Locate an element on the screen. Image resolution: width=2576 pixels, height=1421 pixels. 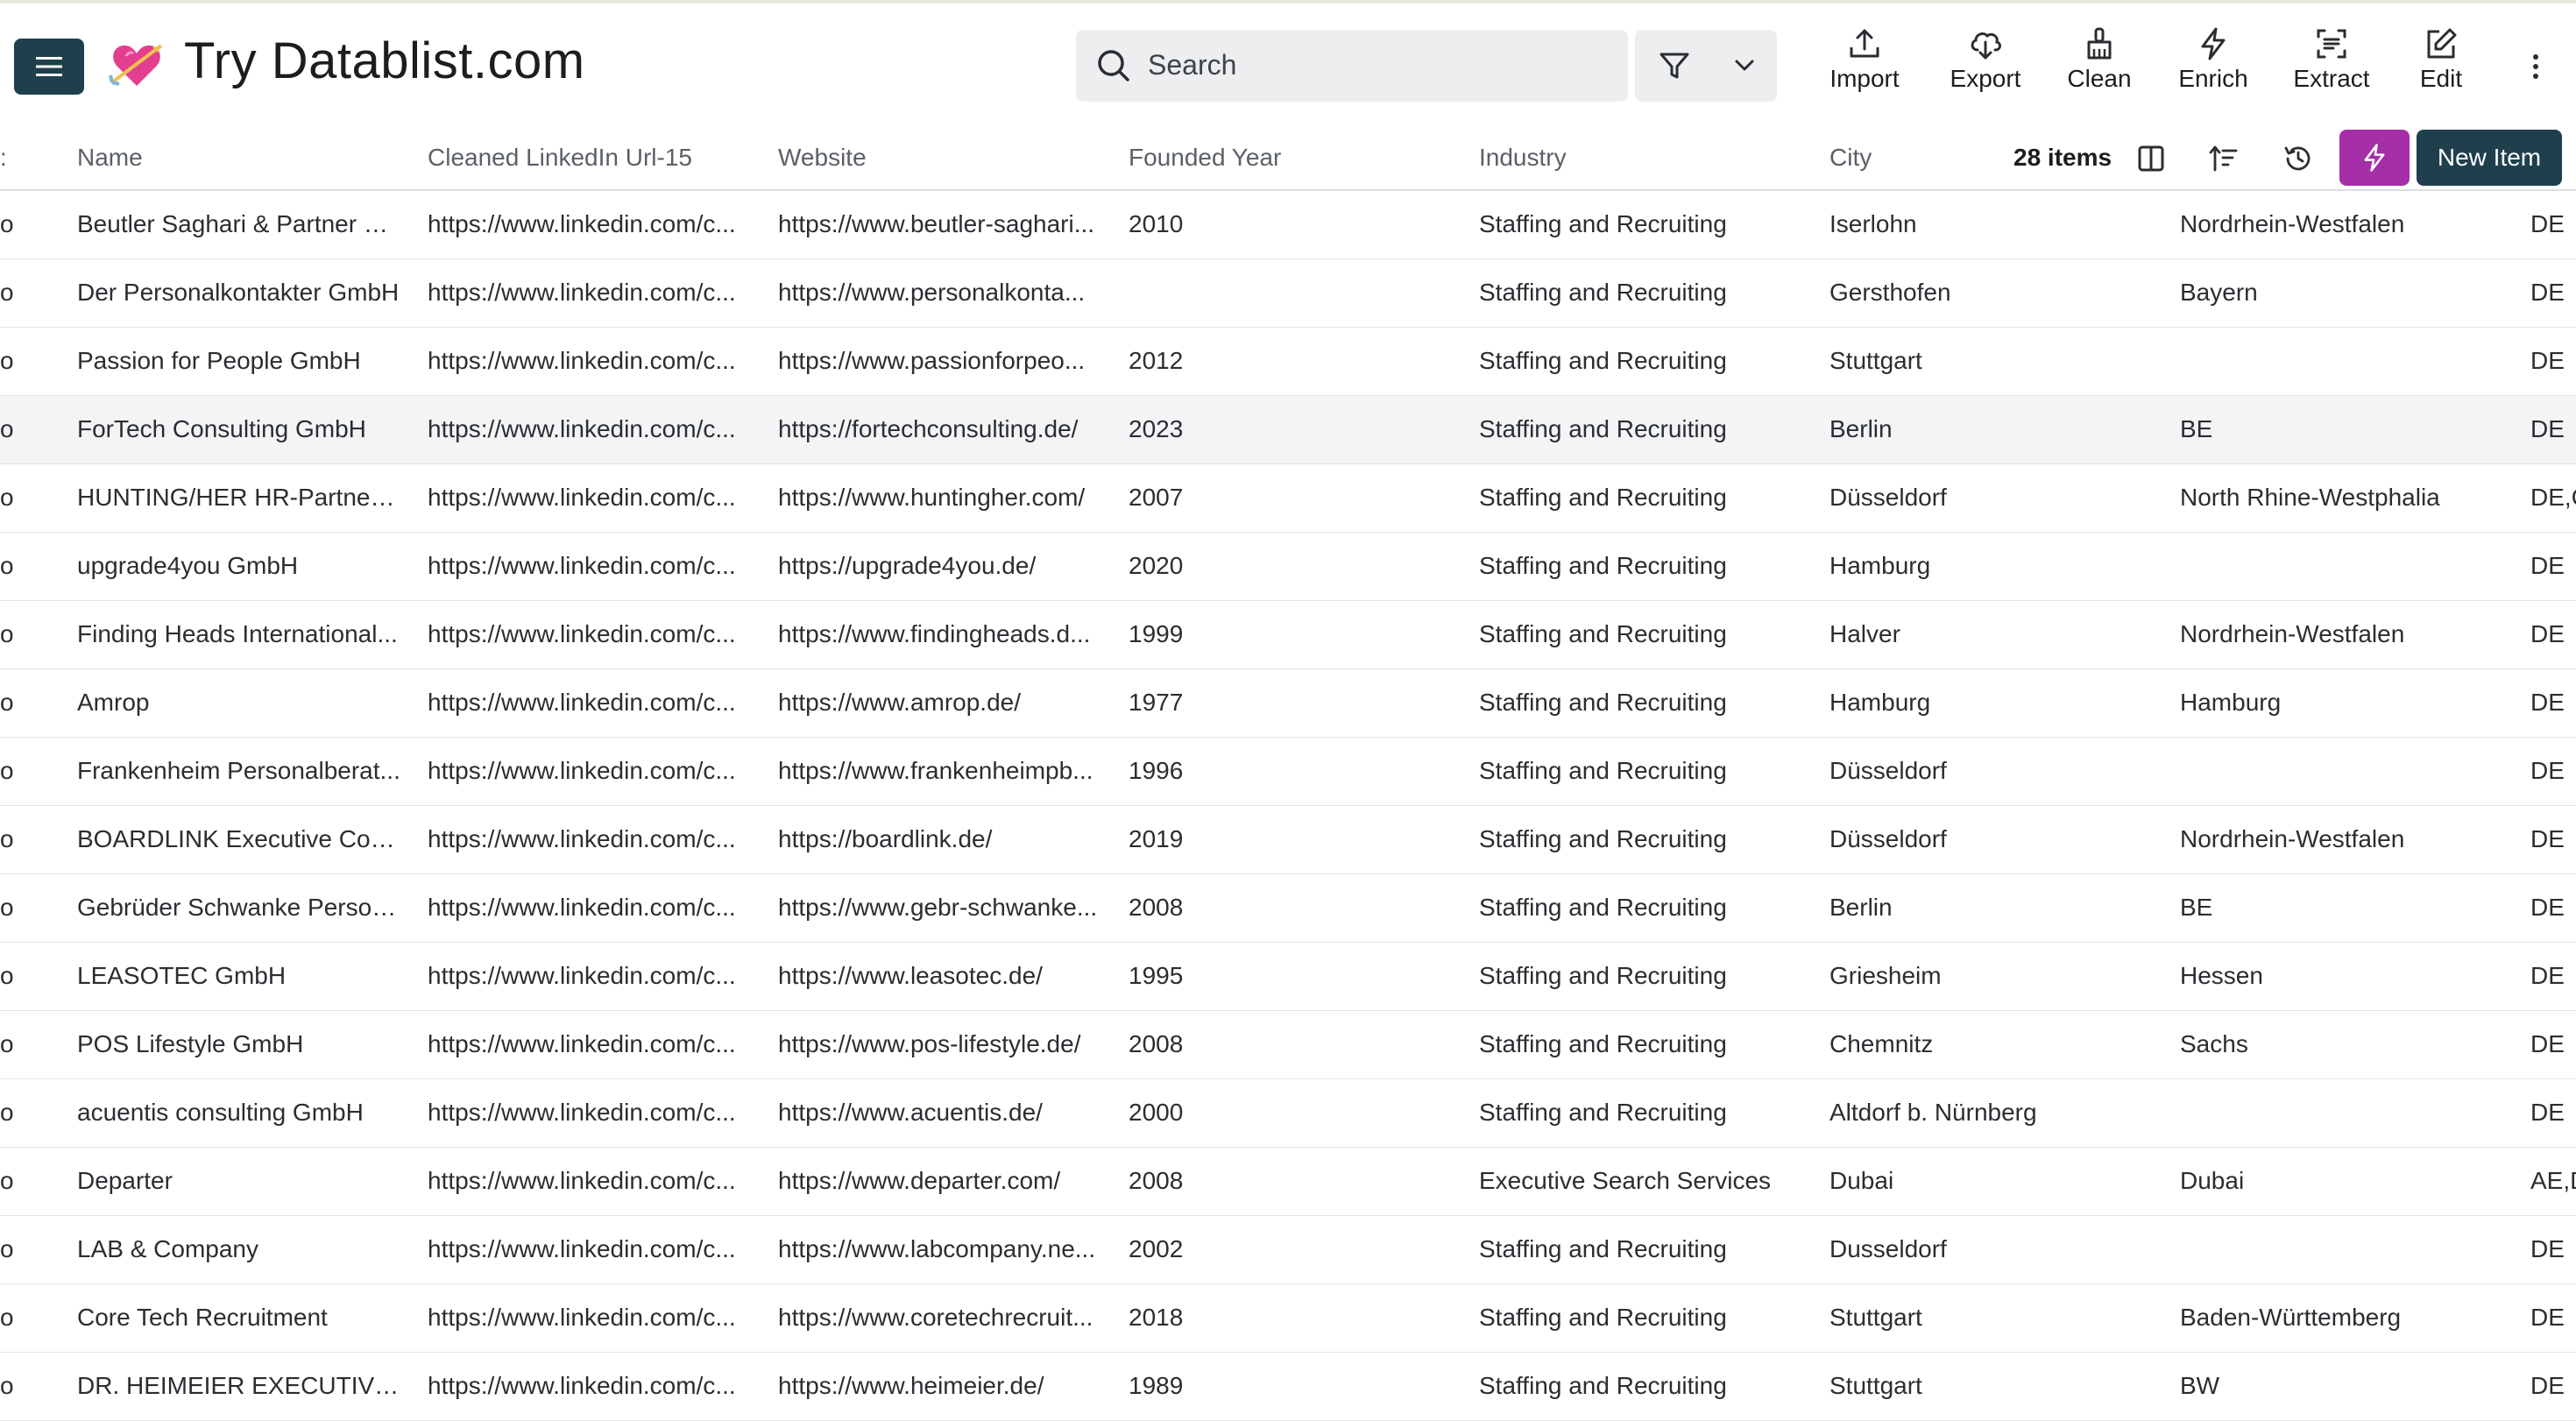
founded-year-cell: 2012 is located at coordinates (1260, 361).